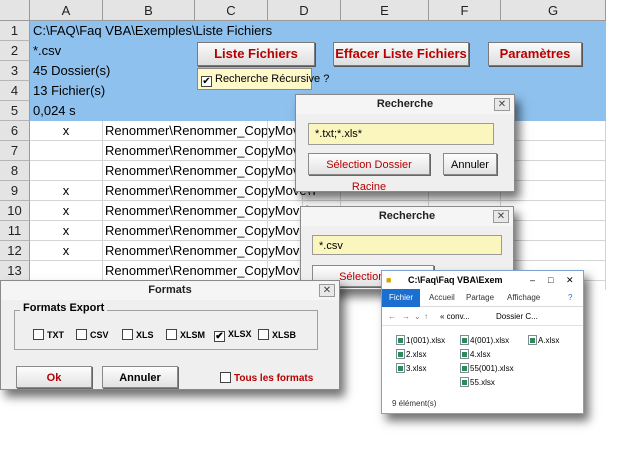 The width and height of the screenshot is (640, 450). Describe the element at coordinates (15, 71) in the screenshot. I see `row-header-3: 3` at that location.